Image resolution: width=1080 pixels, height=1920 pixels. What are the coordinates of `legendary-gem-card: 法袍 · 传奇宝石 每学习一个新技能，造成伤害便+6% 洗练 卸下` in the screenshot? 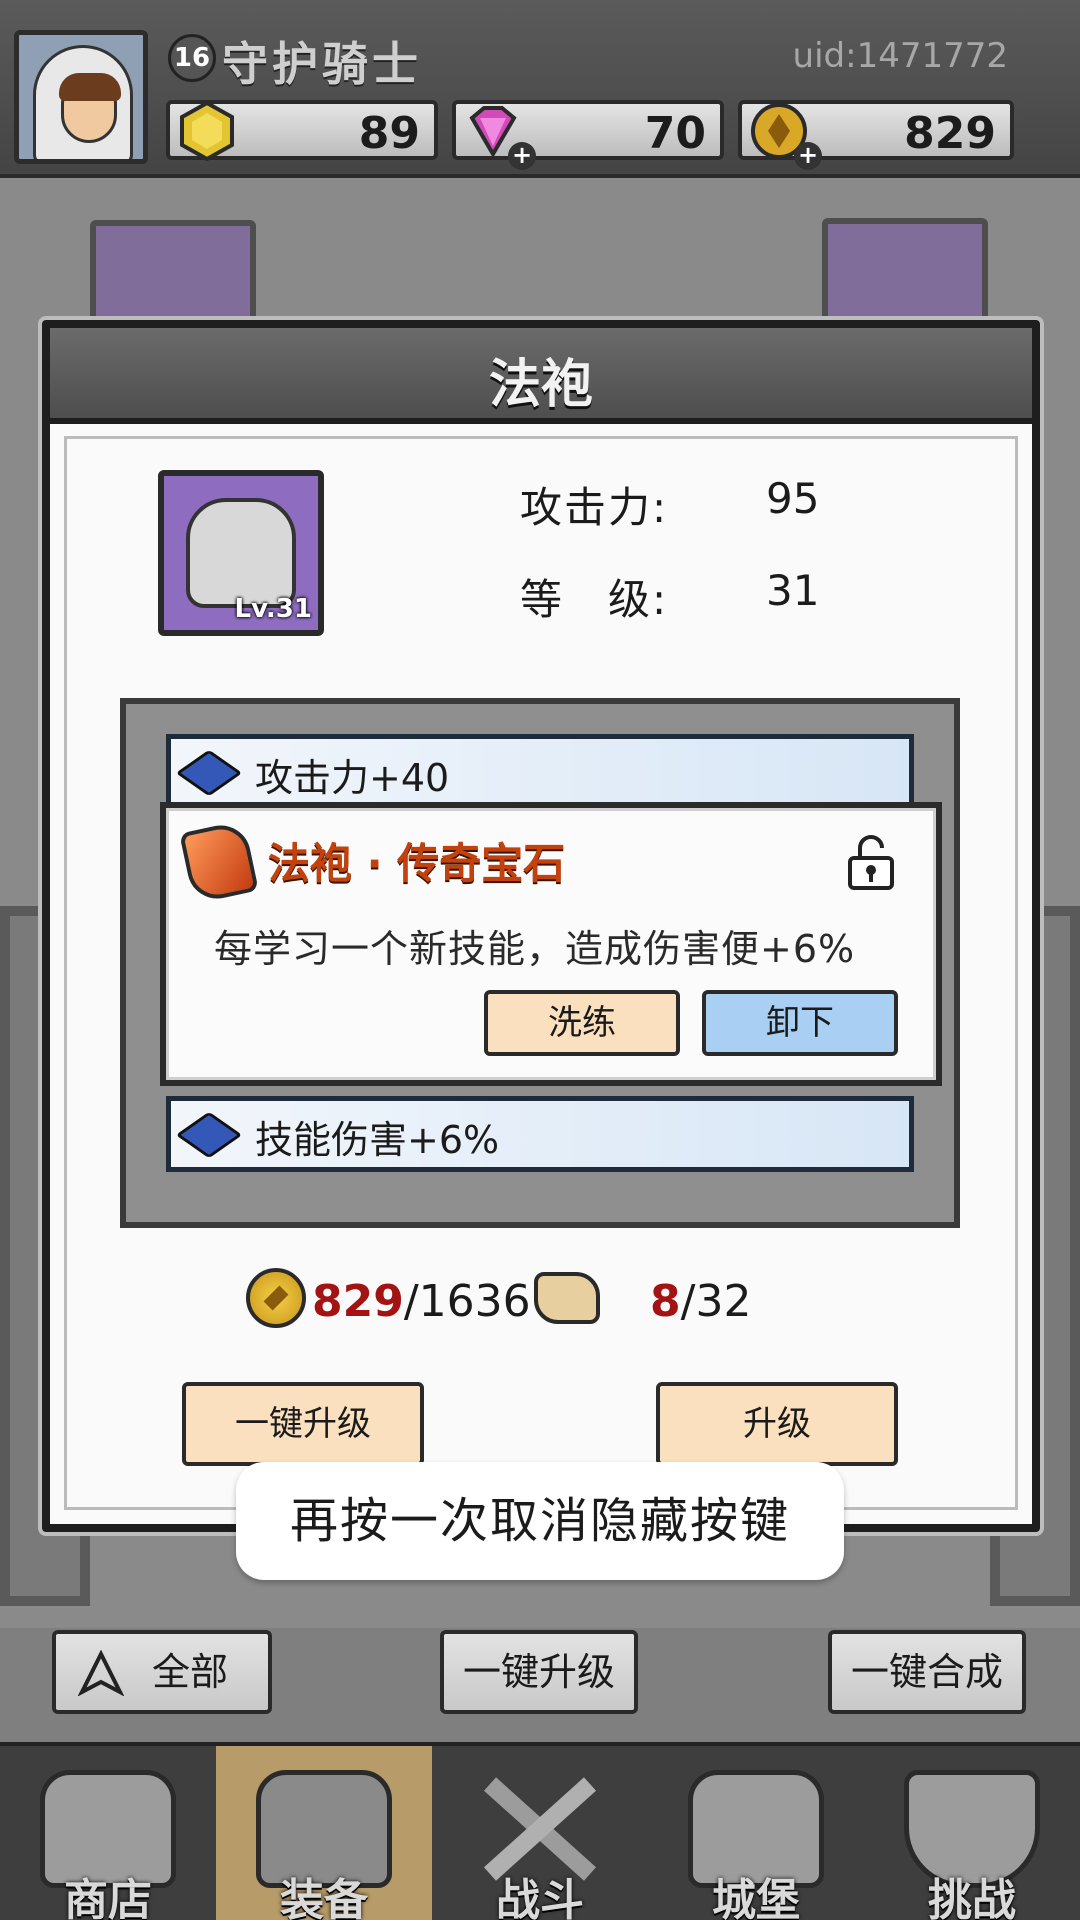 It's located at (551, 944).